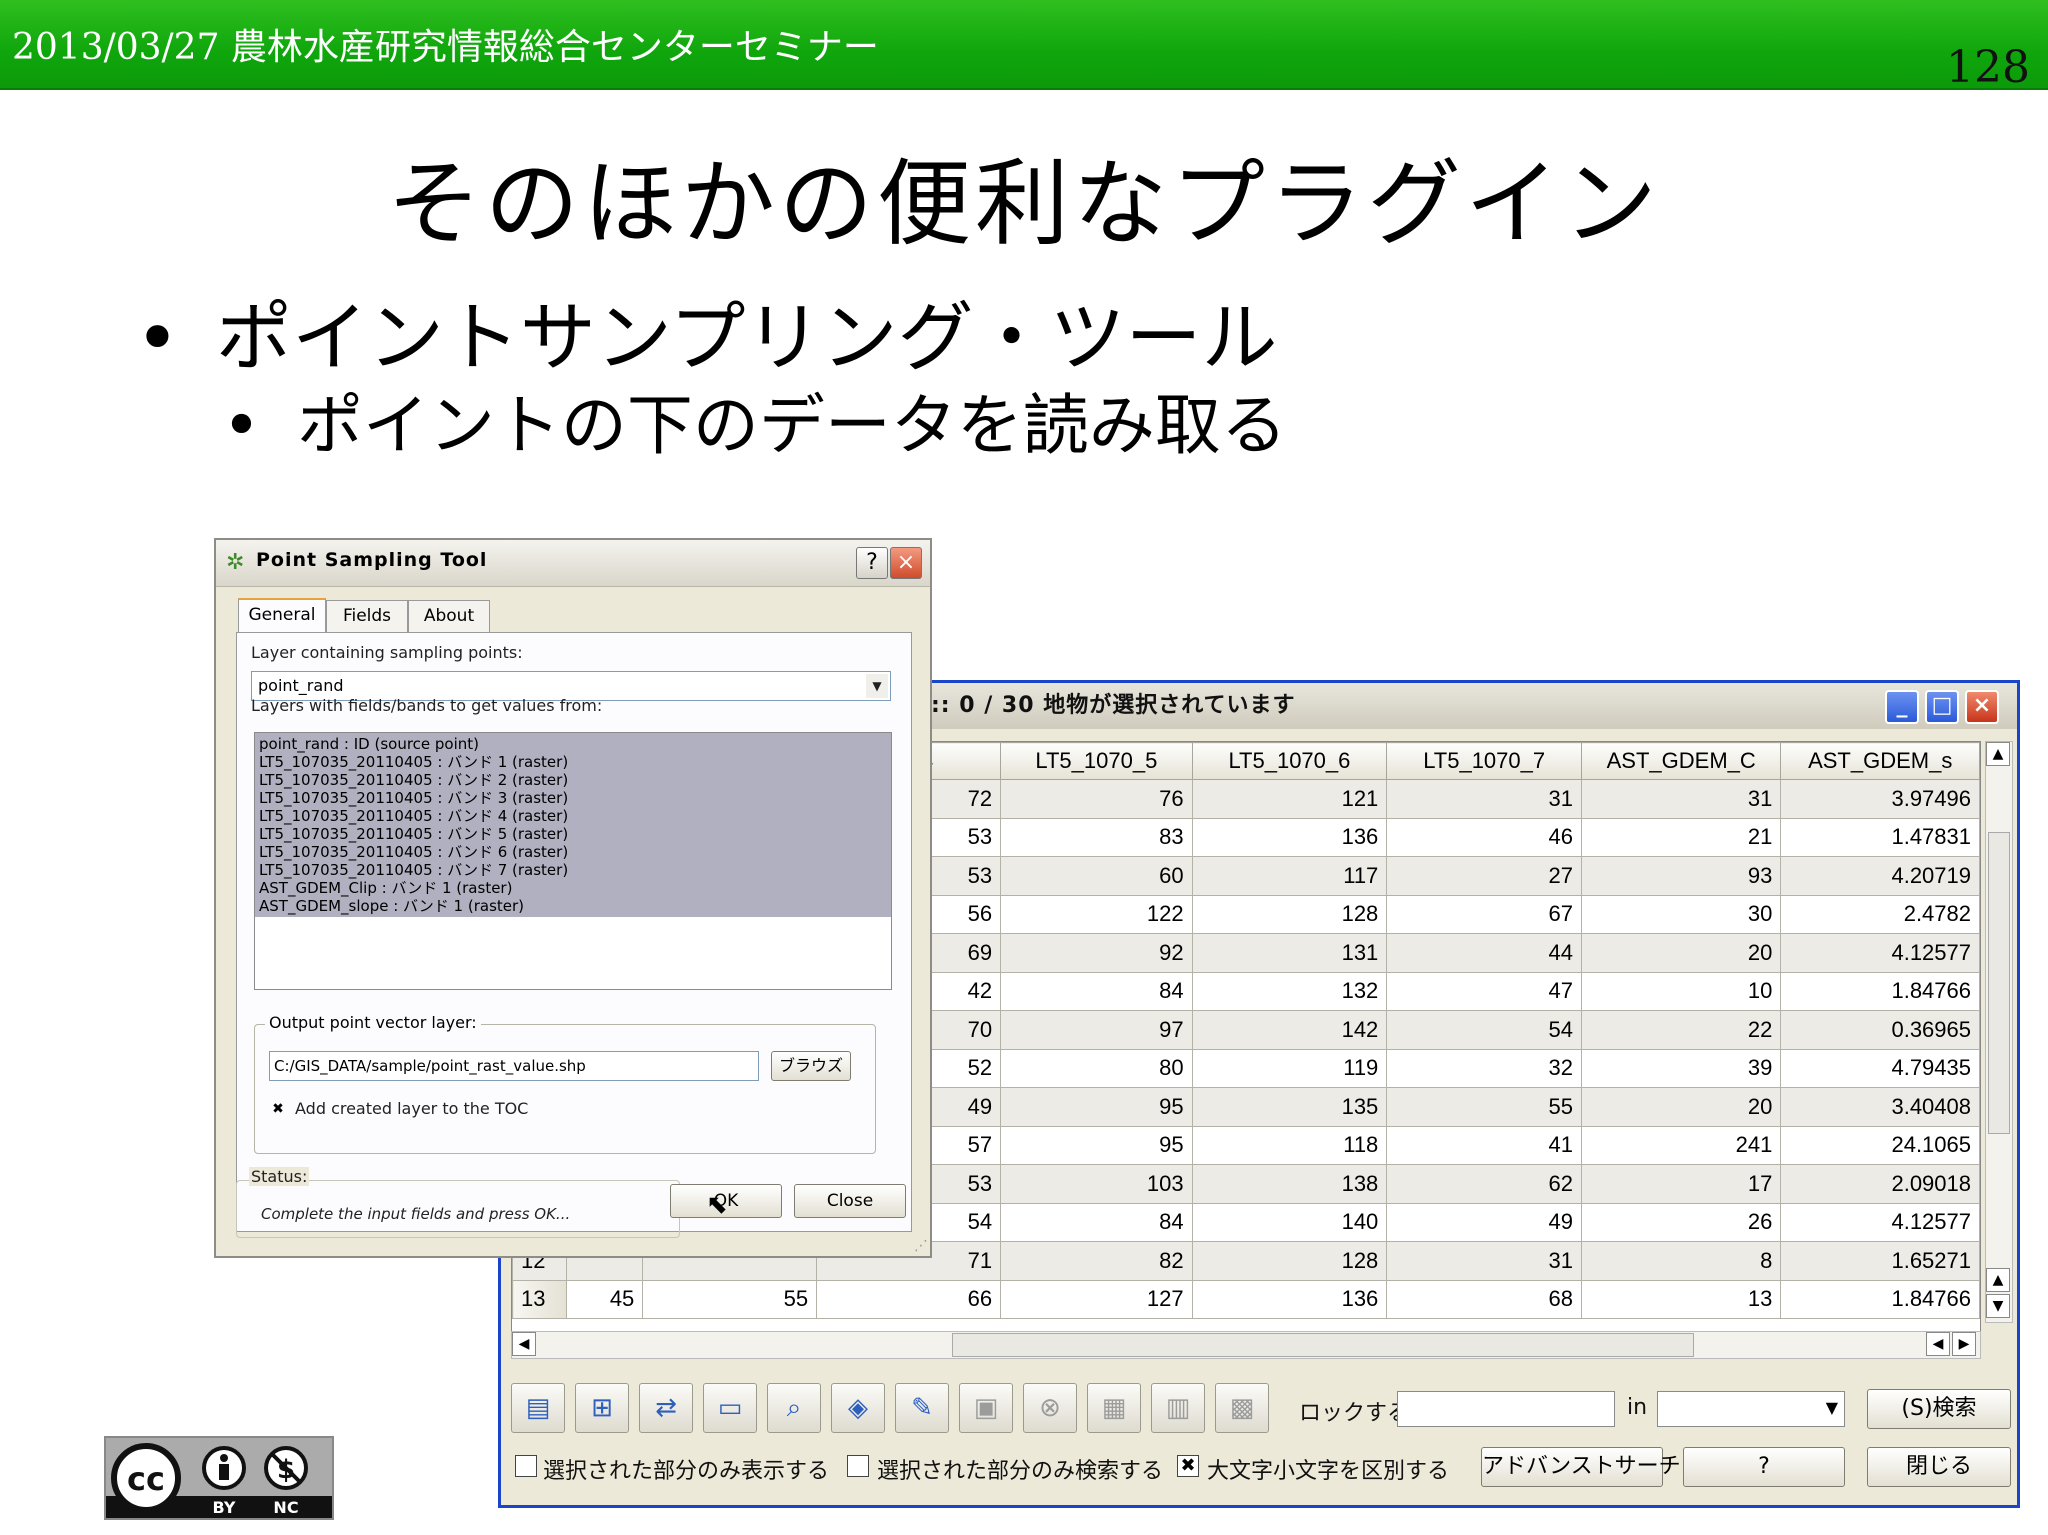 This screenshot has height=1535, width=2048. What do you see at coordinates (573, 906) in the screenshot?
I see `list-item: AST_GDEM_slope : バンド 1 (raster)` at bounding box center [573, 906].